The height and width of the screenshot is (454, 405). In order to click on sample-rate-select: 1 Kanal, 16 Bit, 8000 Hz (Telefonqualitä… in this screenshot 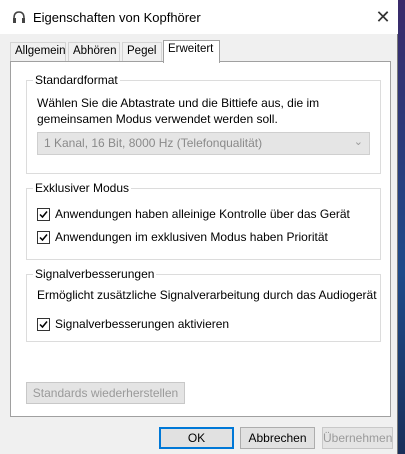, I will do `click(203, 143)`.